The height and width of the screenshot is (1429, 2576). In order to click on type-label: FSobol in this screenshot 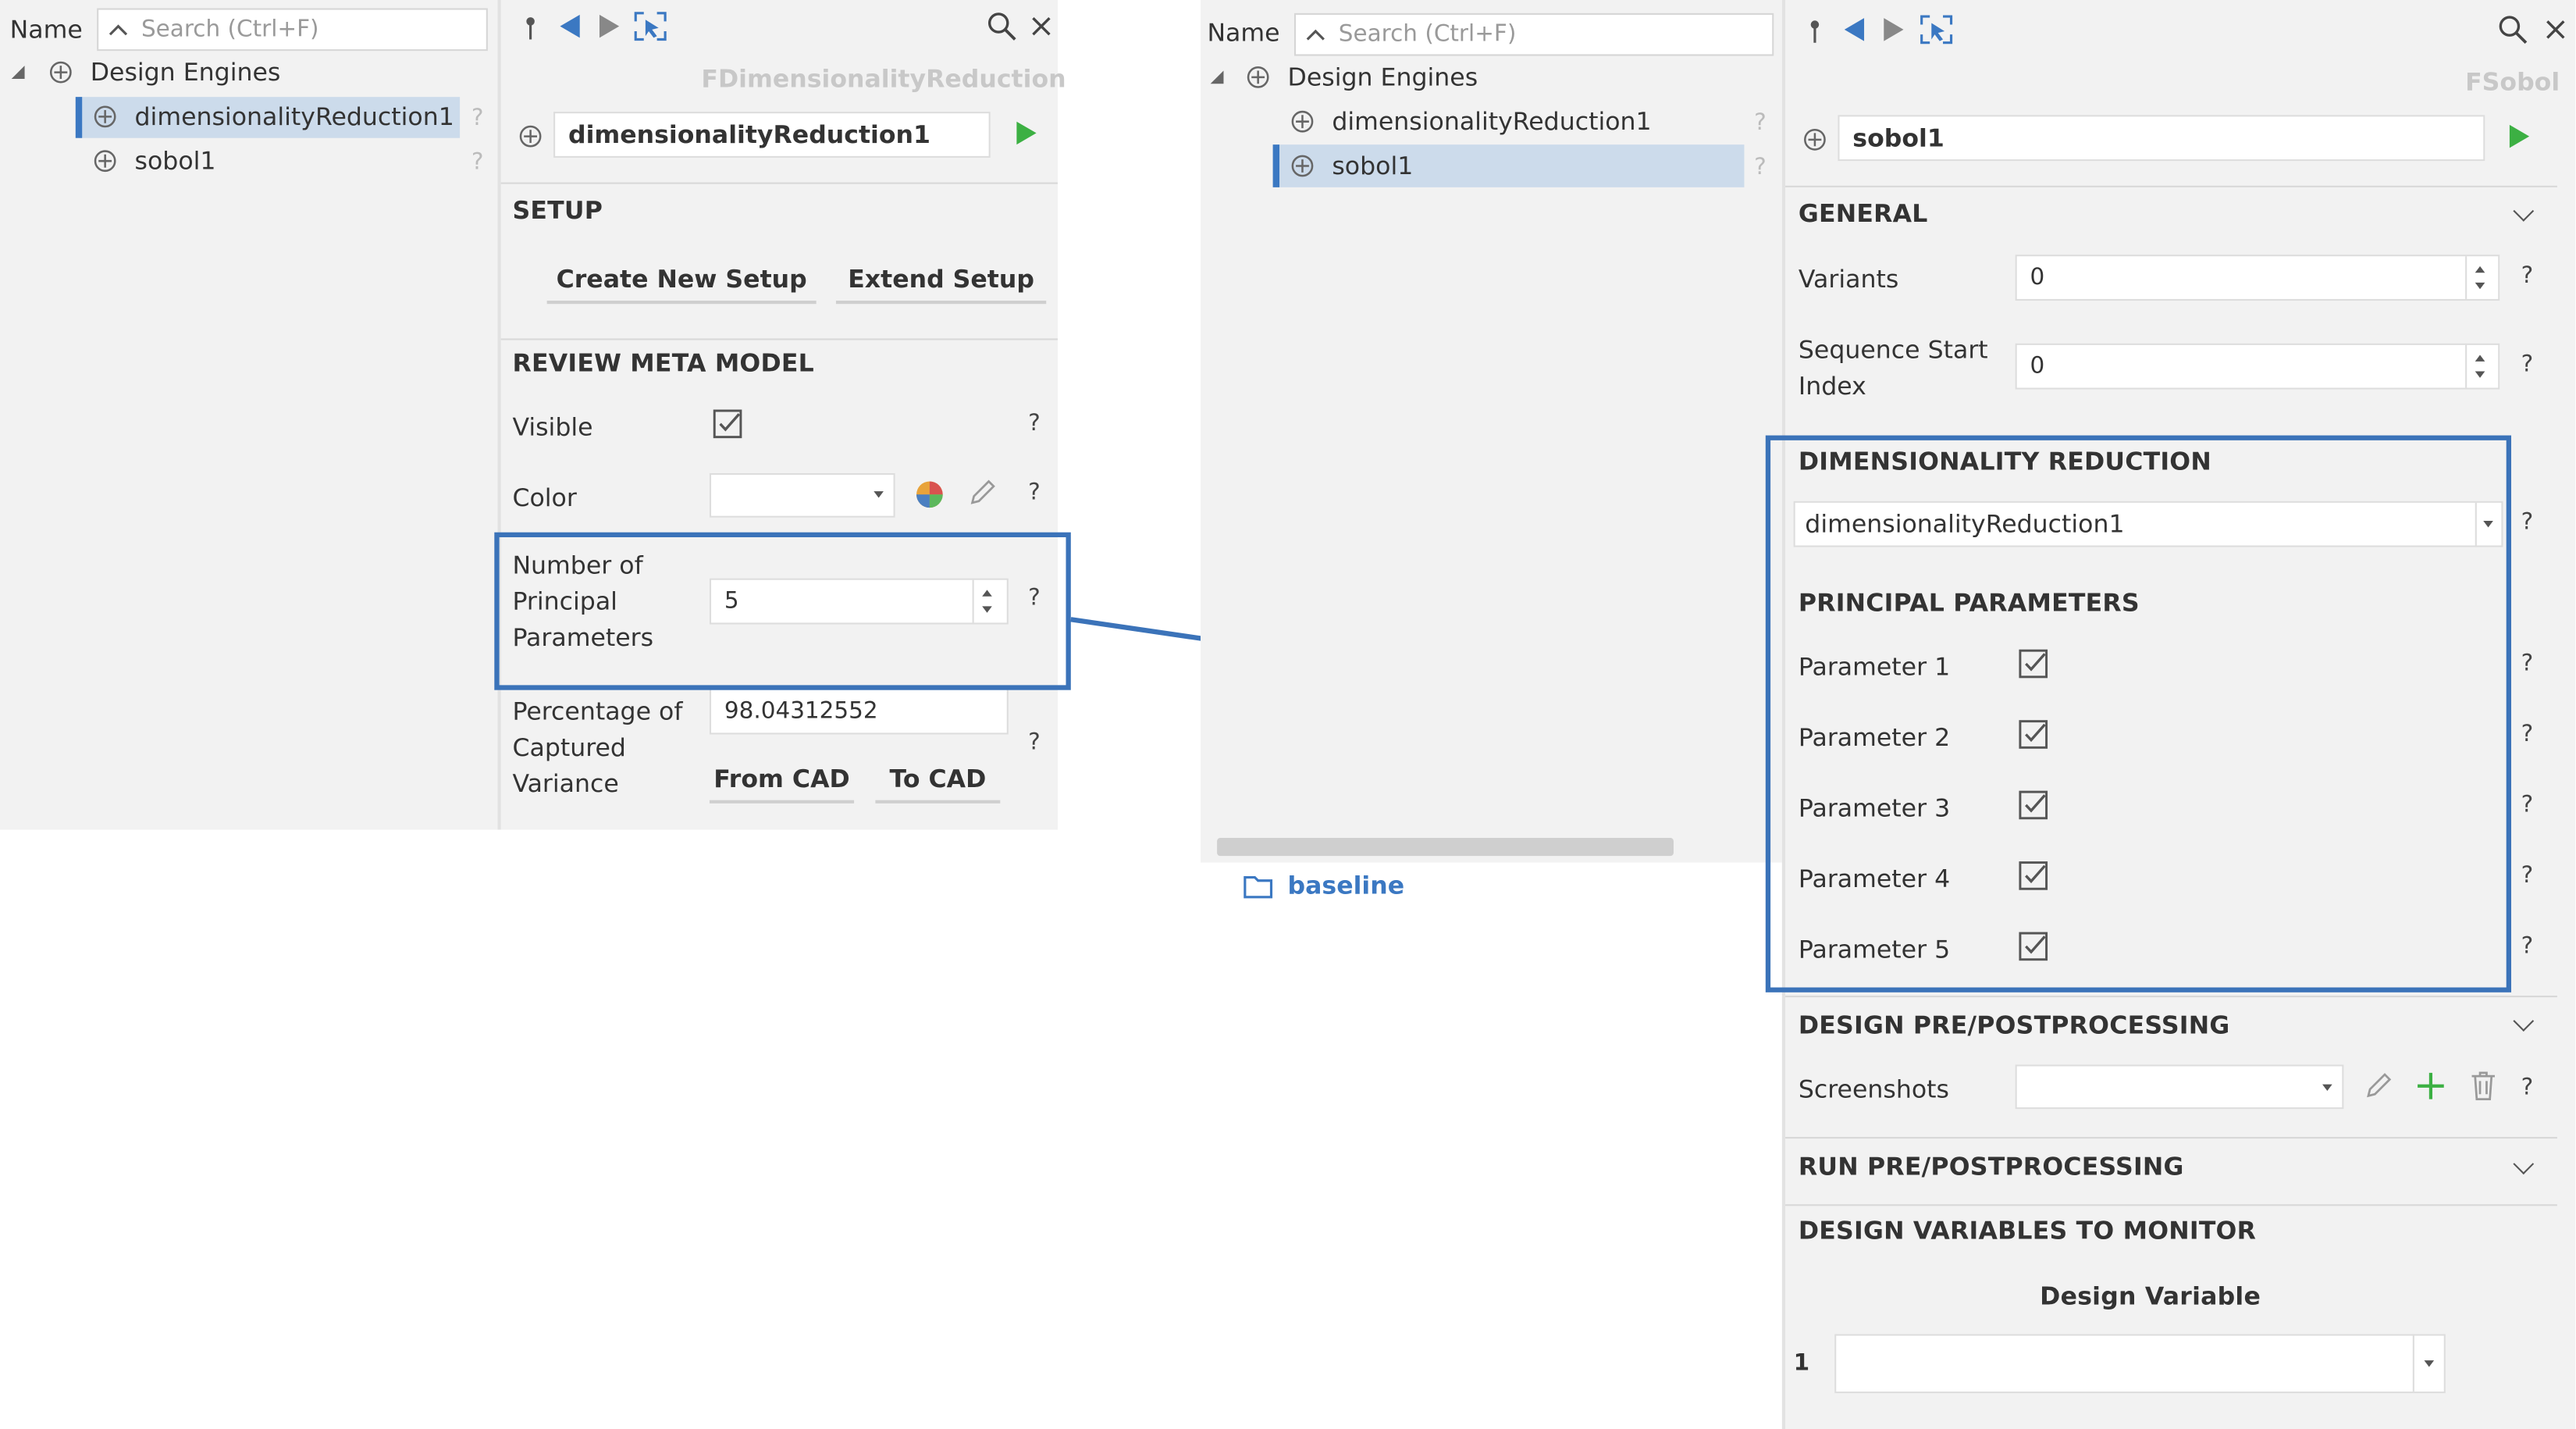, I will do `click(2512, 82)`.